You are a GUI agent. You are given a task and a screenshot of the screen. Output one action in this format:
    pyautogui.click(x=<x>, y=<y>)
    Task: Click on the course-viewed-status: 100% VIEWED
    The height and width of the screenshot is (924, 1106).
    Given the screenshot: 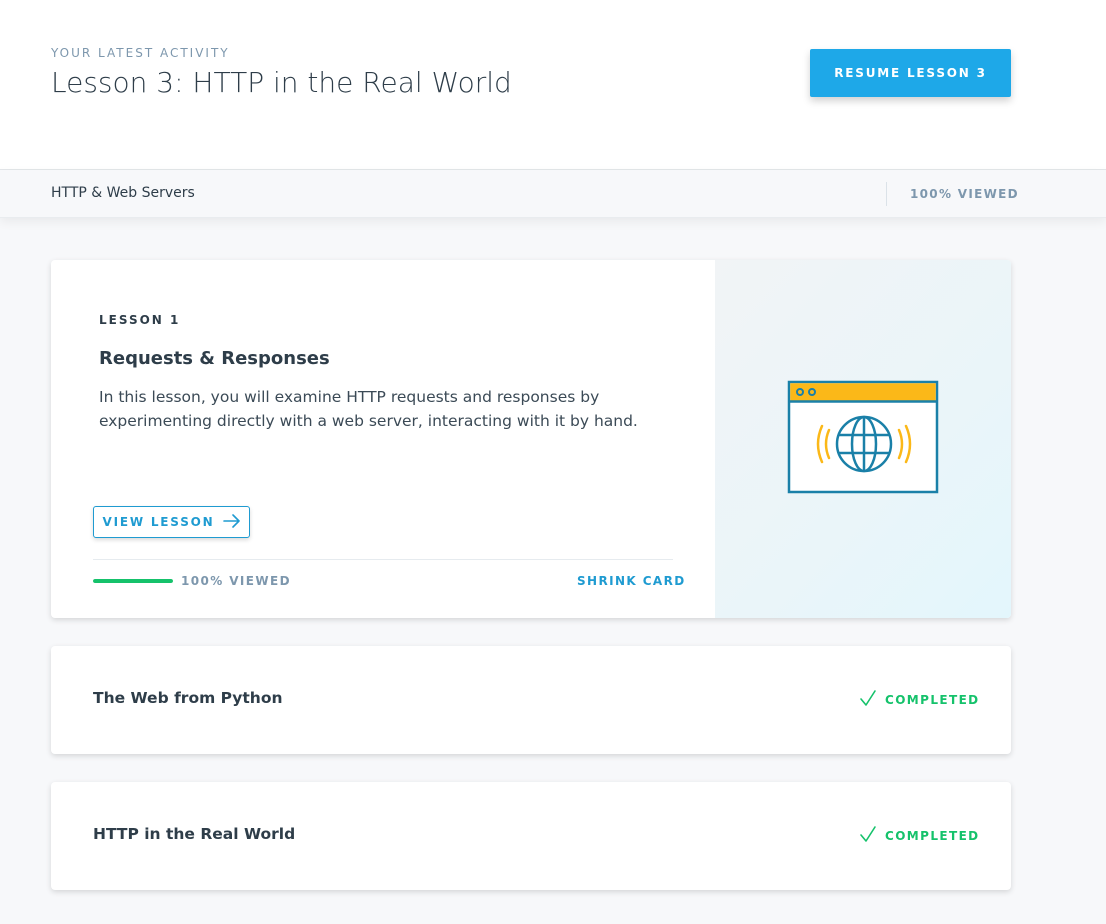 What is the action you would take?
    pyautogui.click(x=964, y=194)
    